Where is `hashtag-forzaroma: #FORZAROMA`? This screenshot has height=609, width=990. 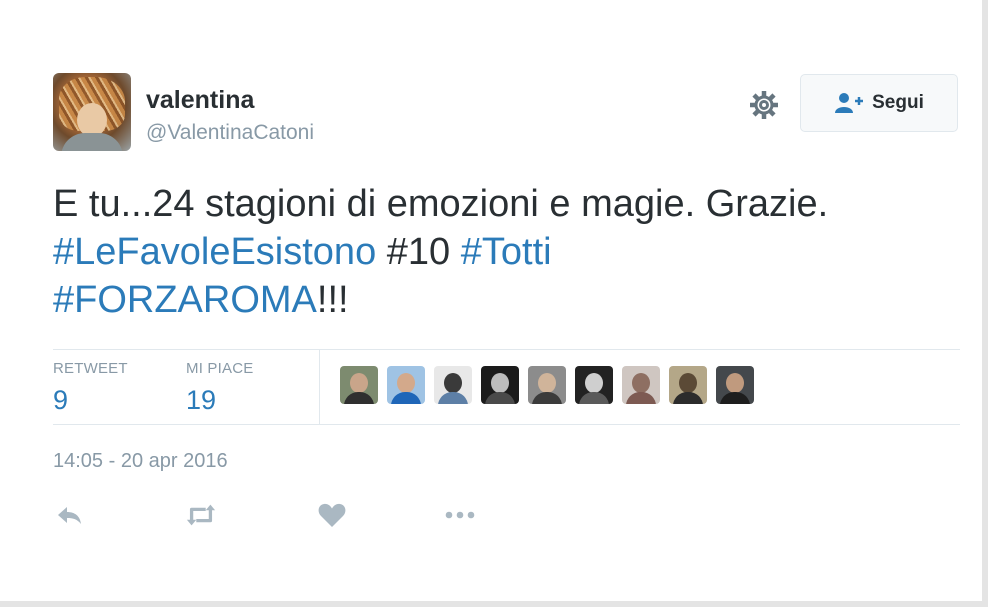
hashtag-forzaroma: #FORZAROMA is located at coordinates (185, 300).